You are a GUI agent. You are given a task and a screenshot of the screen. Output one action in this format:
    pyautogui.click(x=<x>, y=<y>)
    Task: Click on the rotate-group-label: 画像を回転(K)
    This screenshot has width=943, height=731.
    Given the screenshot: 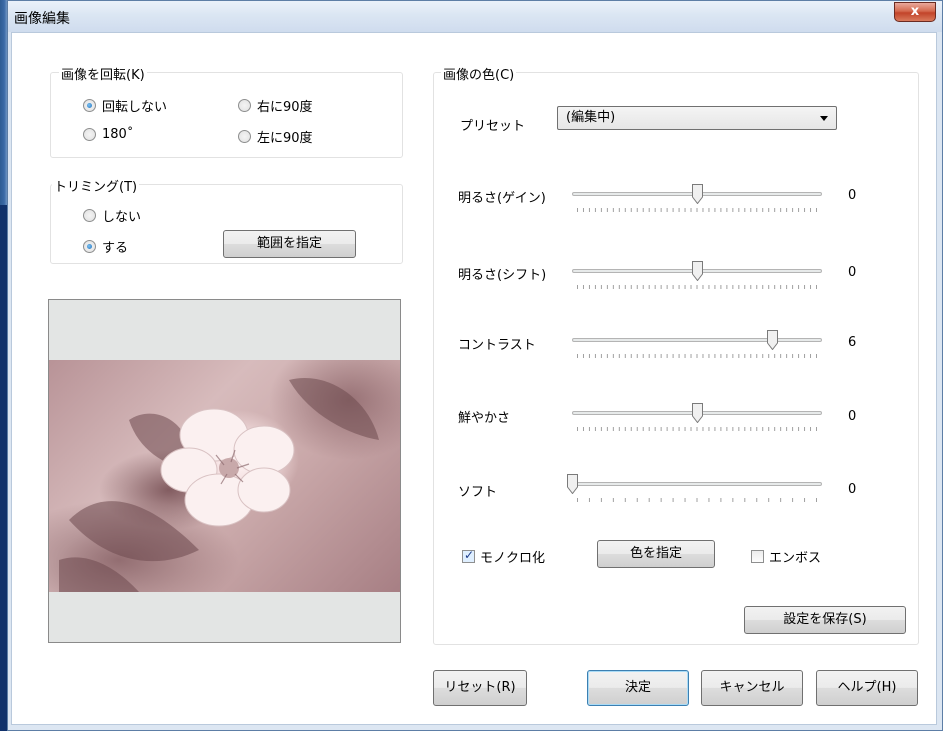 What is the action you would take?
    pyautogui.click(x=103, y=73)
    